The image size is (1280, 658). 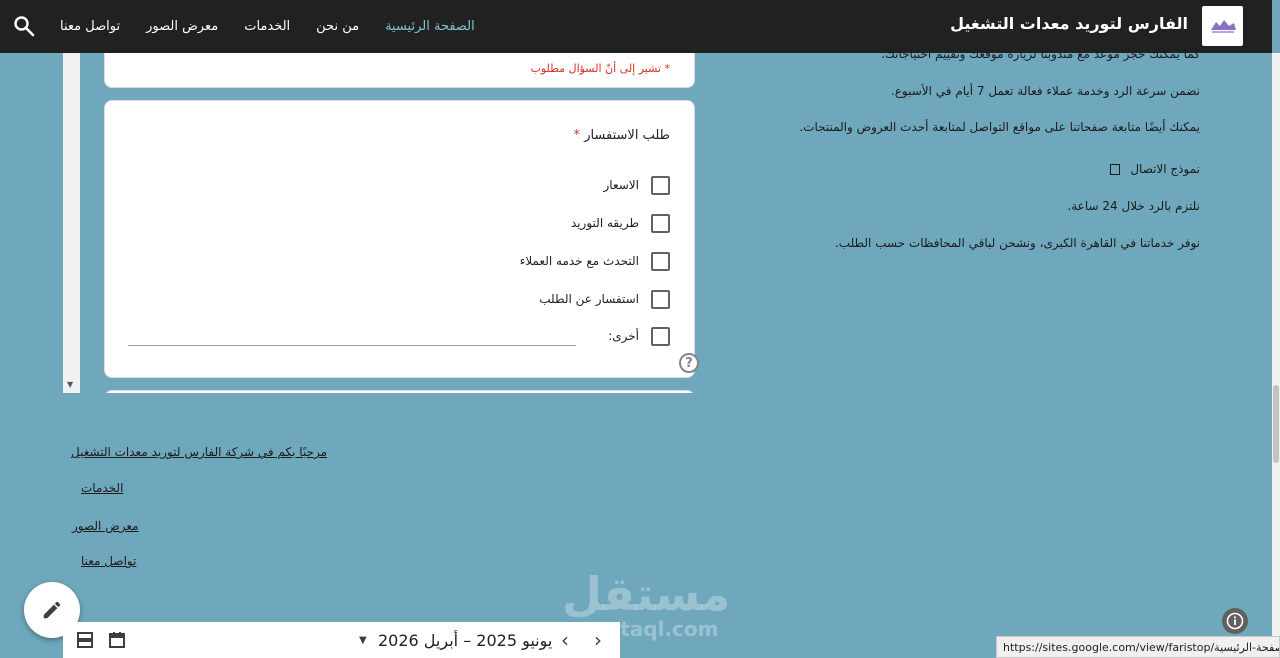 I want to click on form-scrollbar: ▼, so click(x=71, y=223).